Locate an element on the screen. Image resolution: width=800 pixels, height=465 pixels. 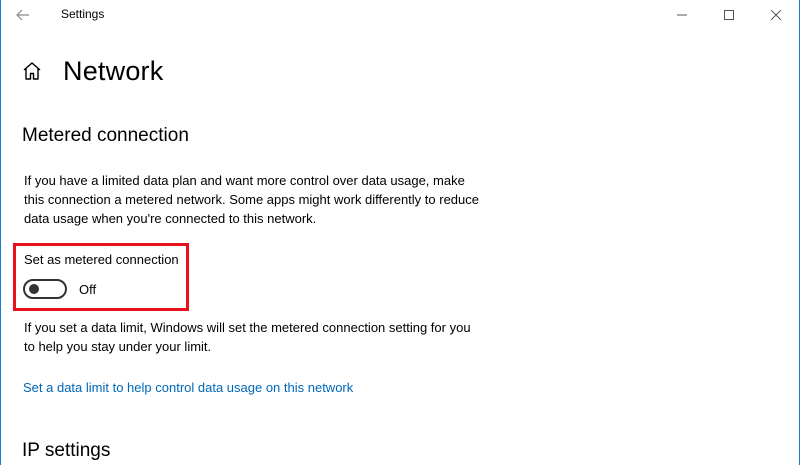
window-title: Settings is located at coordinates (83, 14).